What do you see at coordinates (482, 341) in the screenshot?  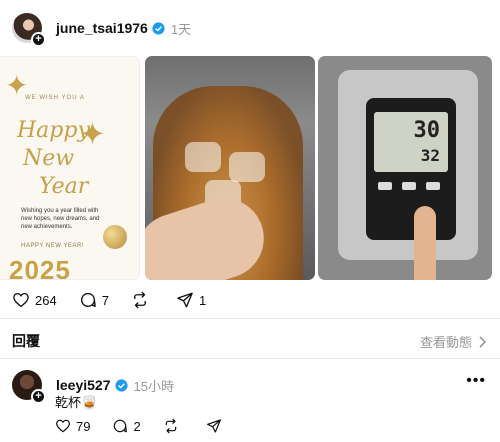 I see `chevron-right-icon` at bounding box center [482, 341].